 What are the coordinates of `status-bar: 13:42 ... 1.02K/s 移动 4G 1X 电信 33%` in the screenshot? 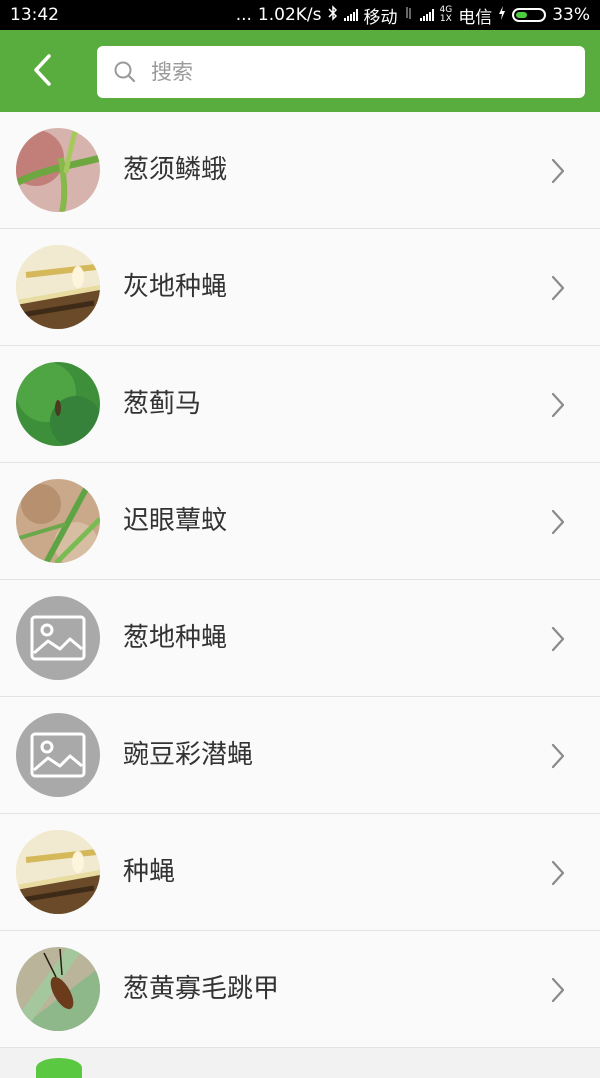 It's located at (300, 15).